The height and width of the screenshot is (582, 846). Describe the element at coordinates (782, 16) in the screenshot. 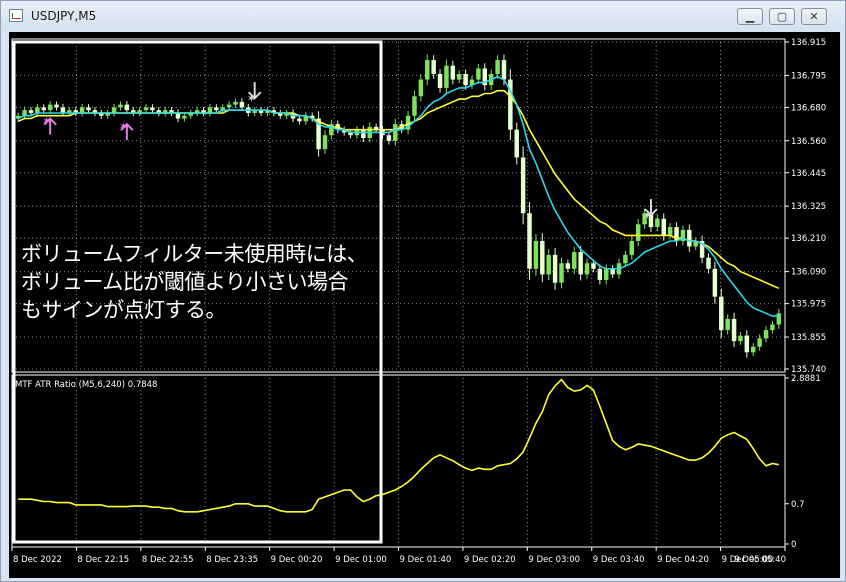

I see `maximize-button: ▢` at that location.